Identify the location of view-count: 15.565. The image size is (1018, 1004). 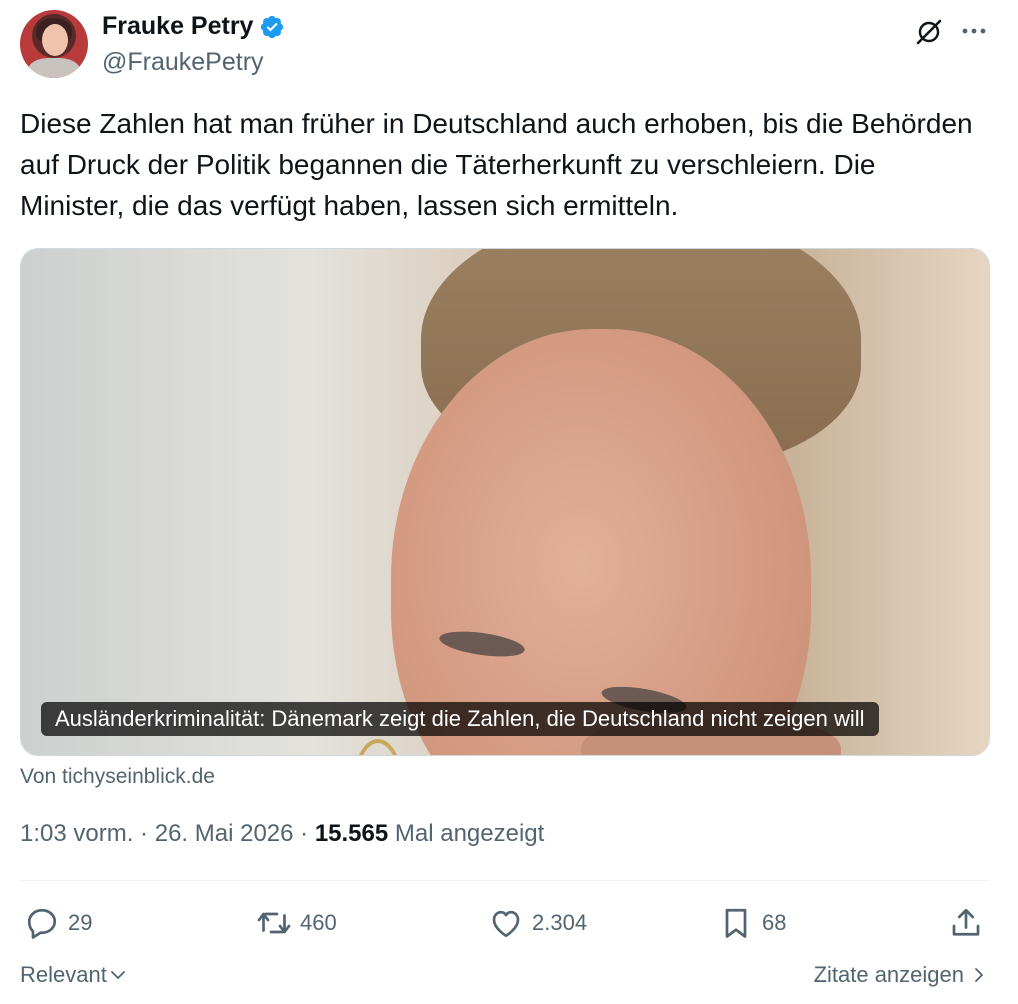
(351, 833).